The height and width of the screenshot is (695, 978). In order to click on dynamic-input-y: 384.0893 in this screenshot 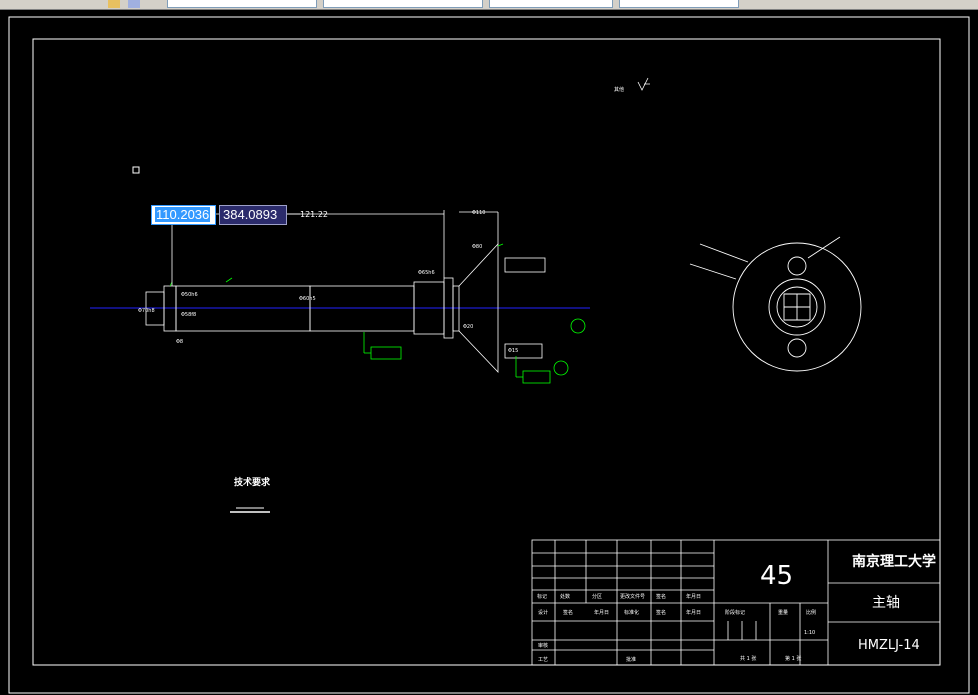, I will do `click(253, 215)`.